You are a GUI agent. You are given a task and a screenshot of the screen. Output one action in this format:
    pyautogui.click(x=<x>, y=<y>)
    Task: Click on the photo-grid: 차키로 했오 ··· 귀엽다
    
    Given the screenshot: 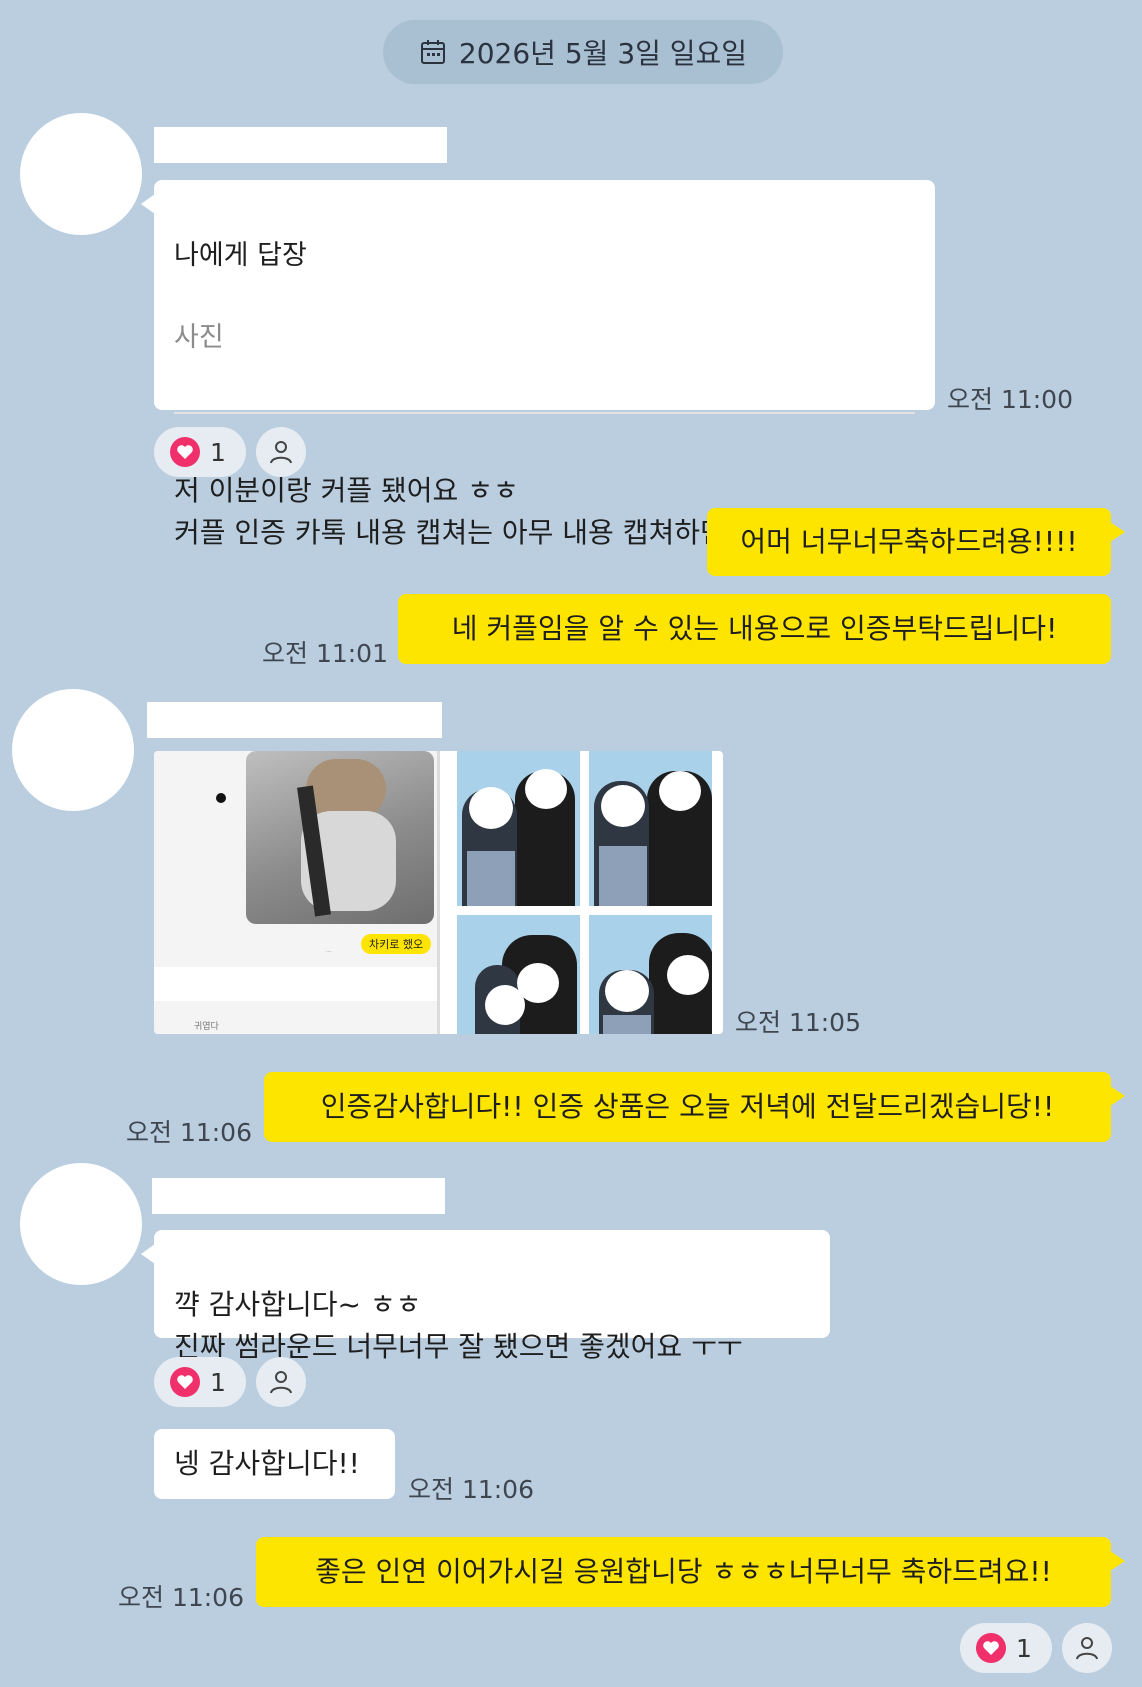 What is the action you would take?
    pyautogui.click(x=438, y=892)
    